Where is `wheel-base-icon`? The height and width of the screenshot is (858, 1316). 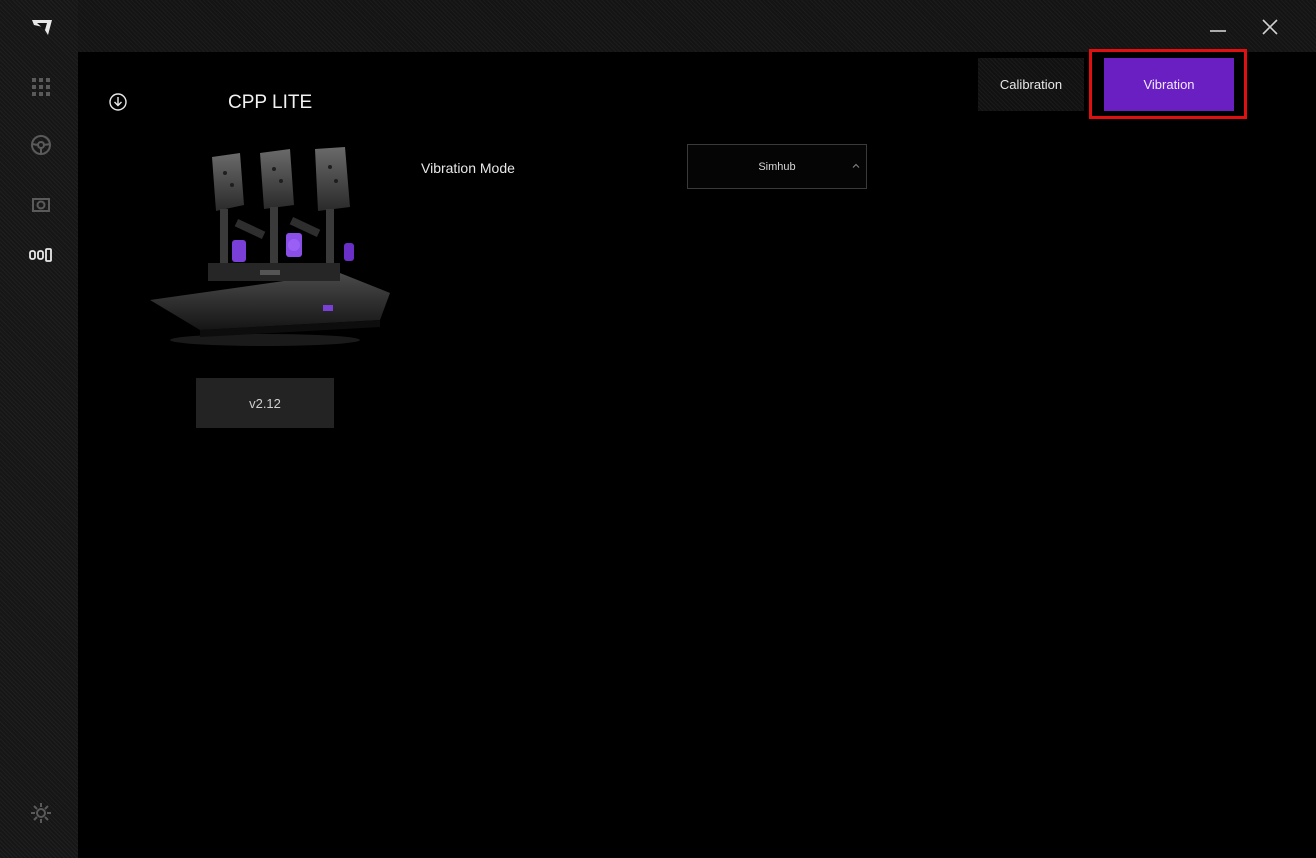
wheel-base-icon is located at coordinates (41, 203).